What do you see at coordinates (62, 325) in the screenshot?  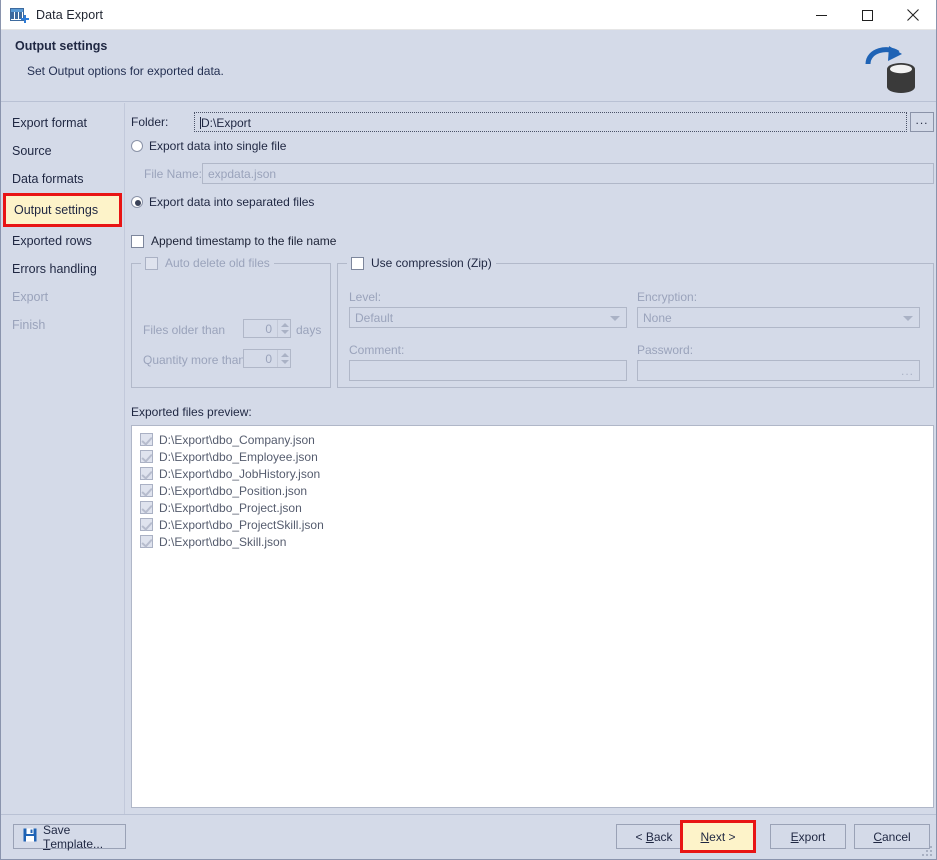 I see `sidebar-item-finish: Finish` at bounding box center [62, 325].